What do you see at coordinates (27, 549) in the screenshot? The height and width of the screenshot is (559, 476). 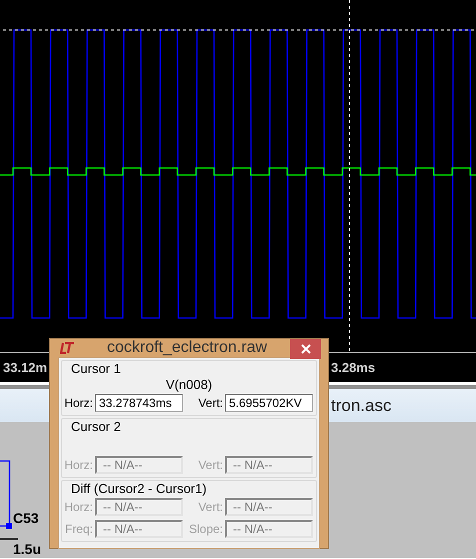 I see `component-label: 1.5u` at bounding box center [27, 549].